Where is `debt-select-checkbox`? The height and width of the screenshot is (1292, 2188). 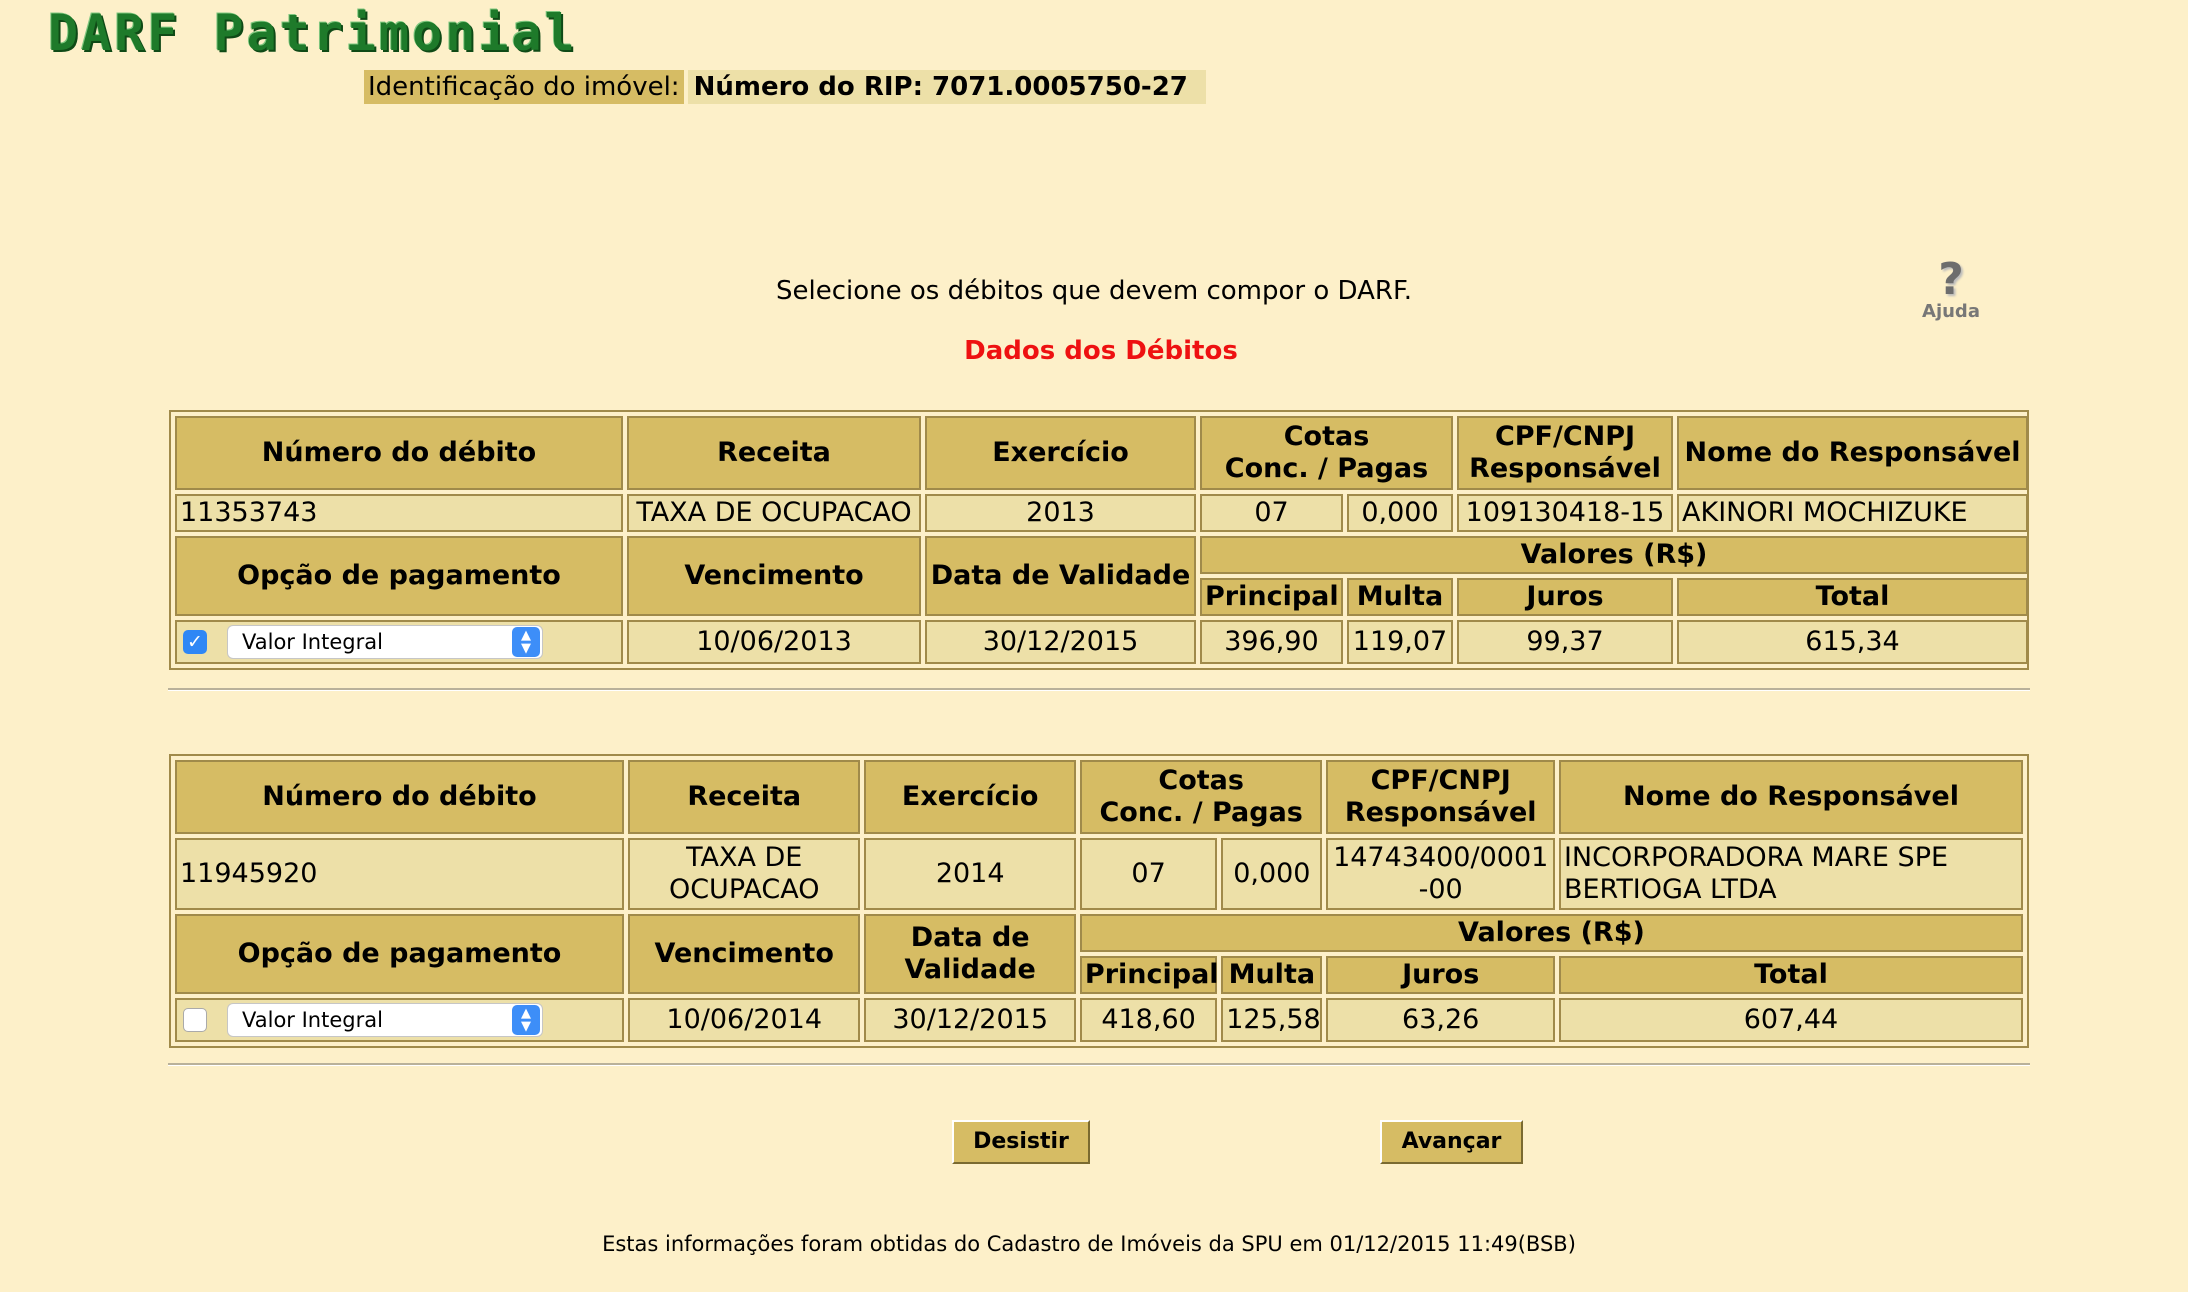 debt-select-checkbox is located at coordinates (195, 1020).